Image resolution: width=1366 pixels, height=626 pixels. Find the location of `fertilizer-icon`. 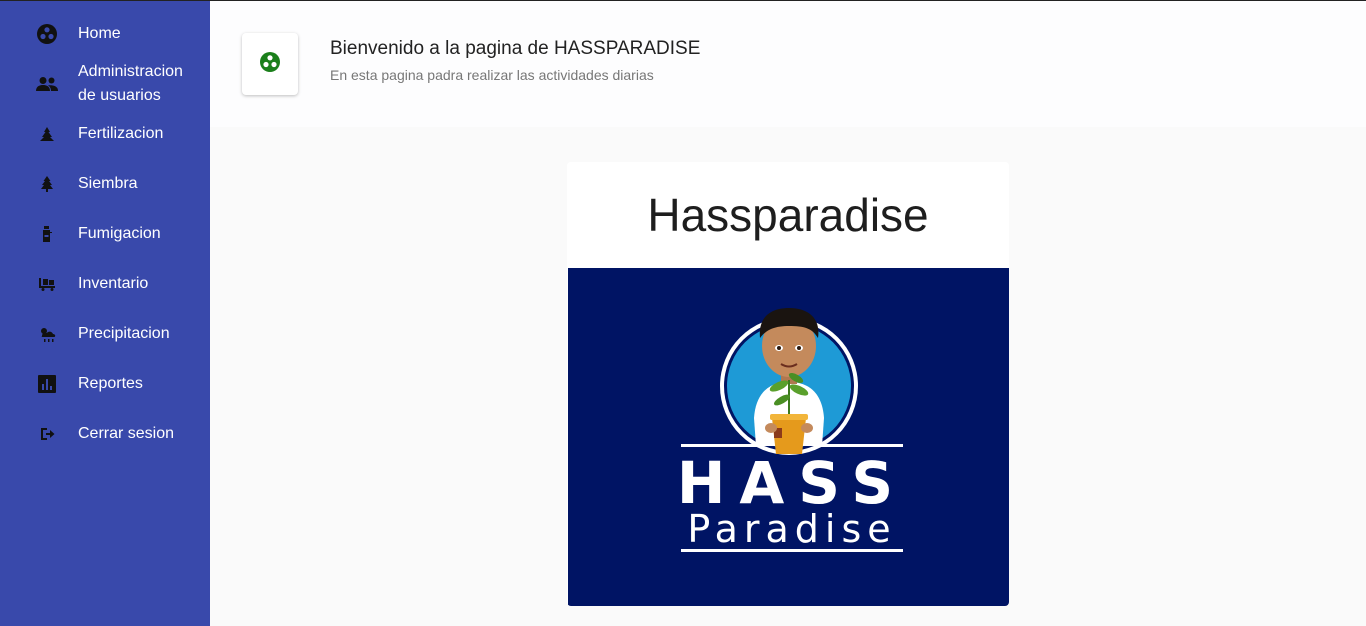

fertilizer-icon is located at coordinates (47, 134).